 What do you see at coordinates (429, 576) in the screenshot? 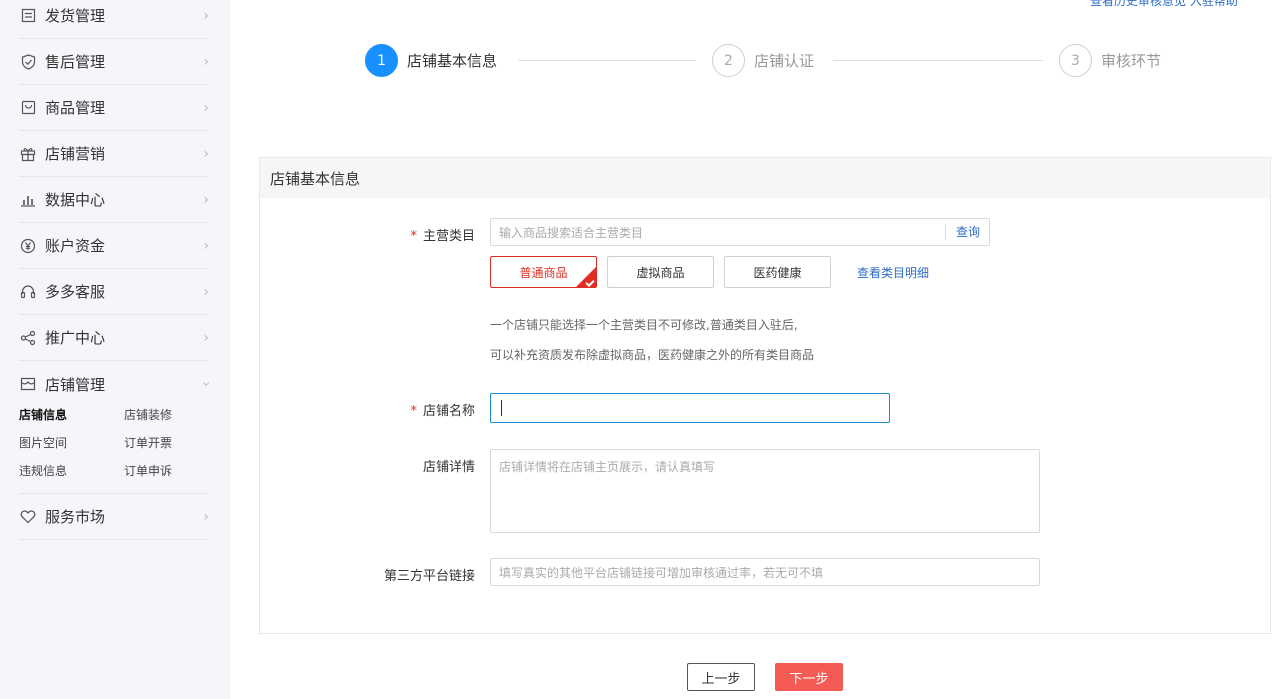
I see `third-party-link-label: 第三方平台链接` at bounding box center [429, 576].